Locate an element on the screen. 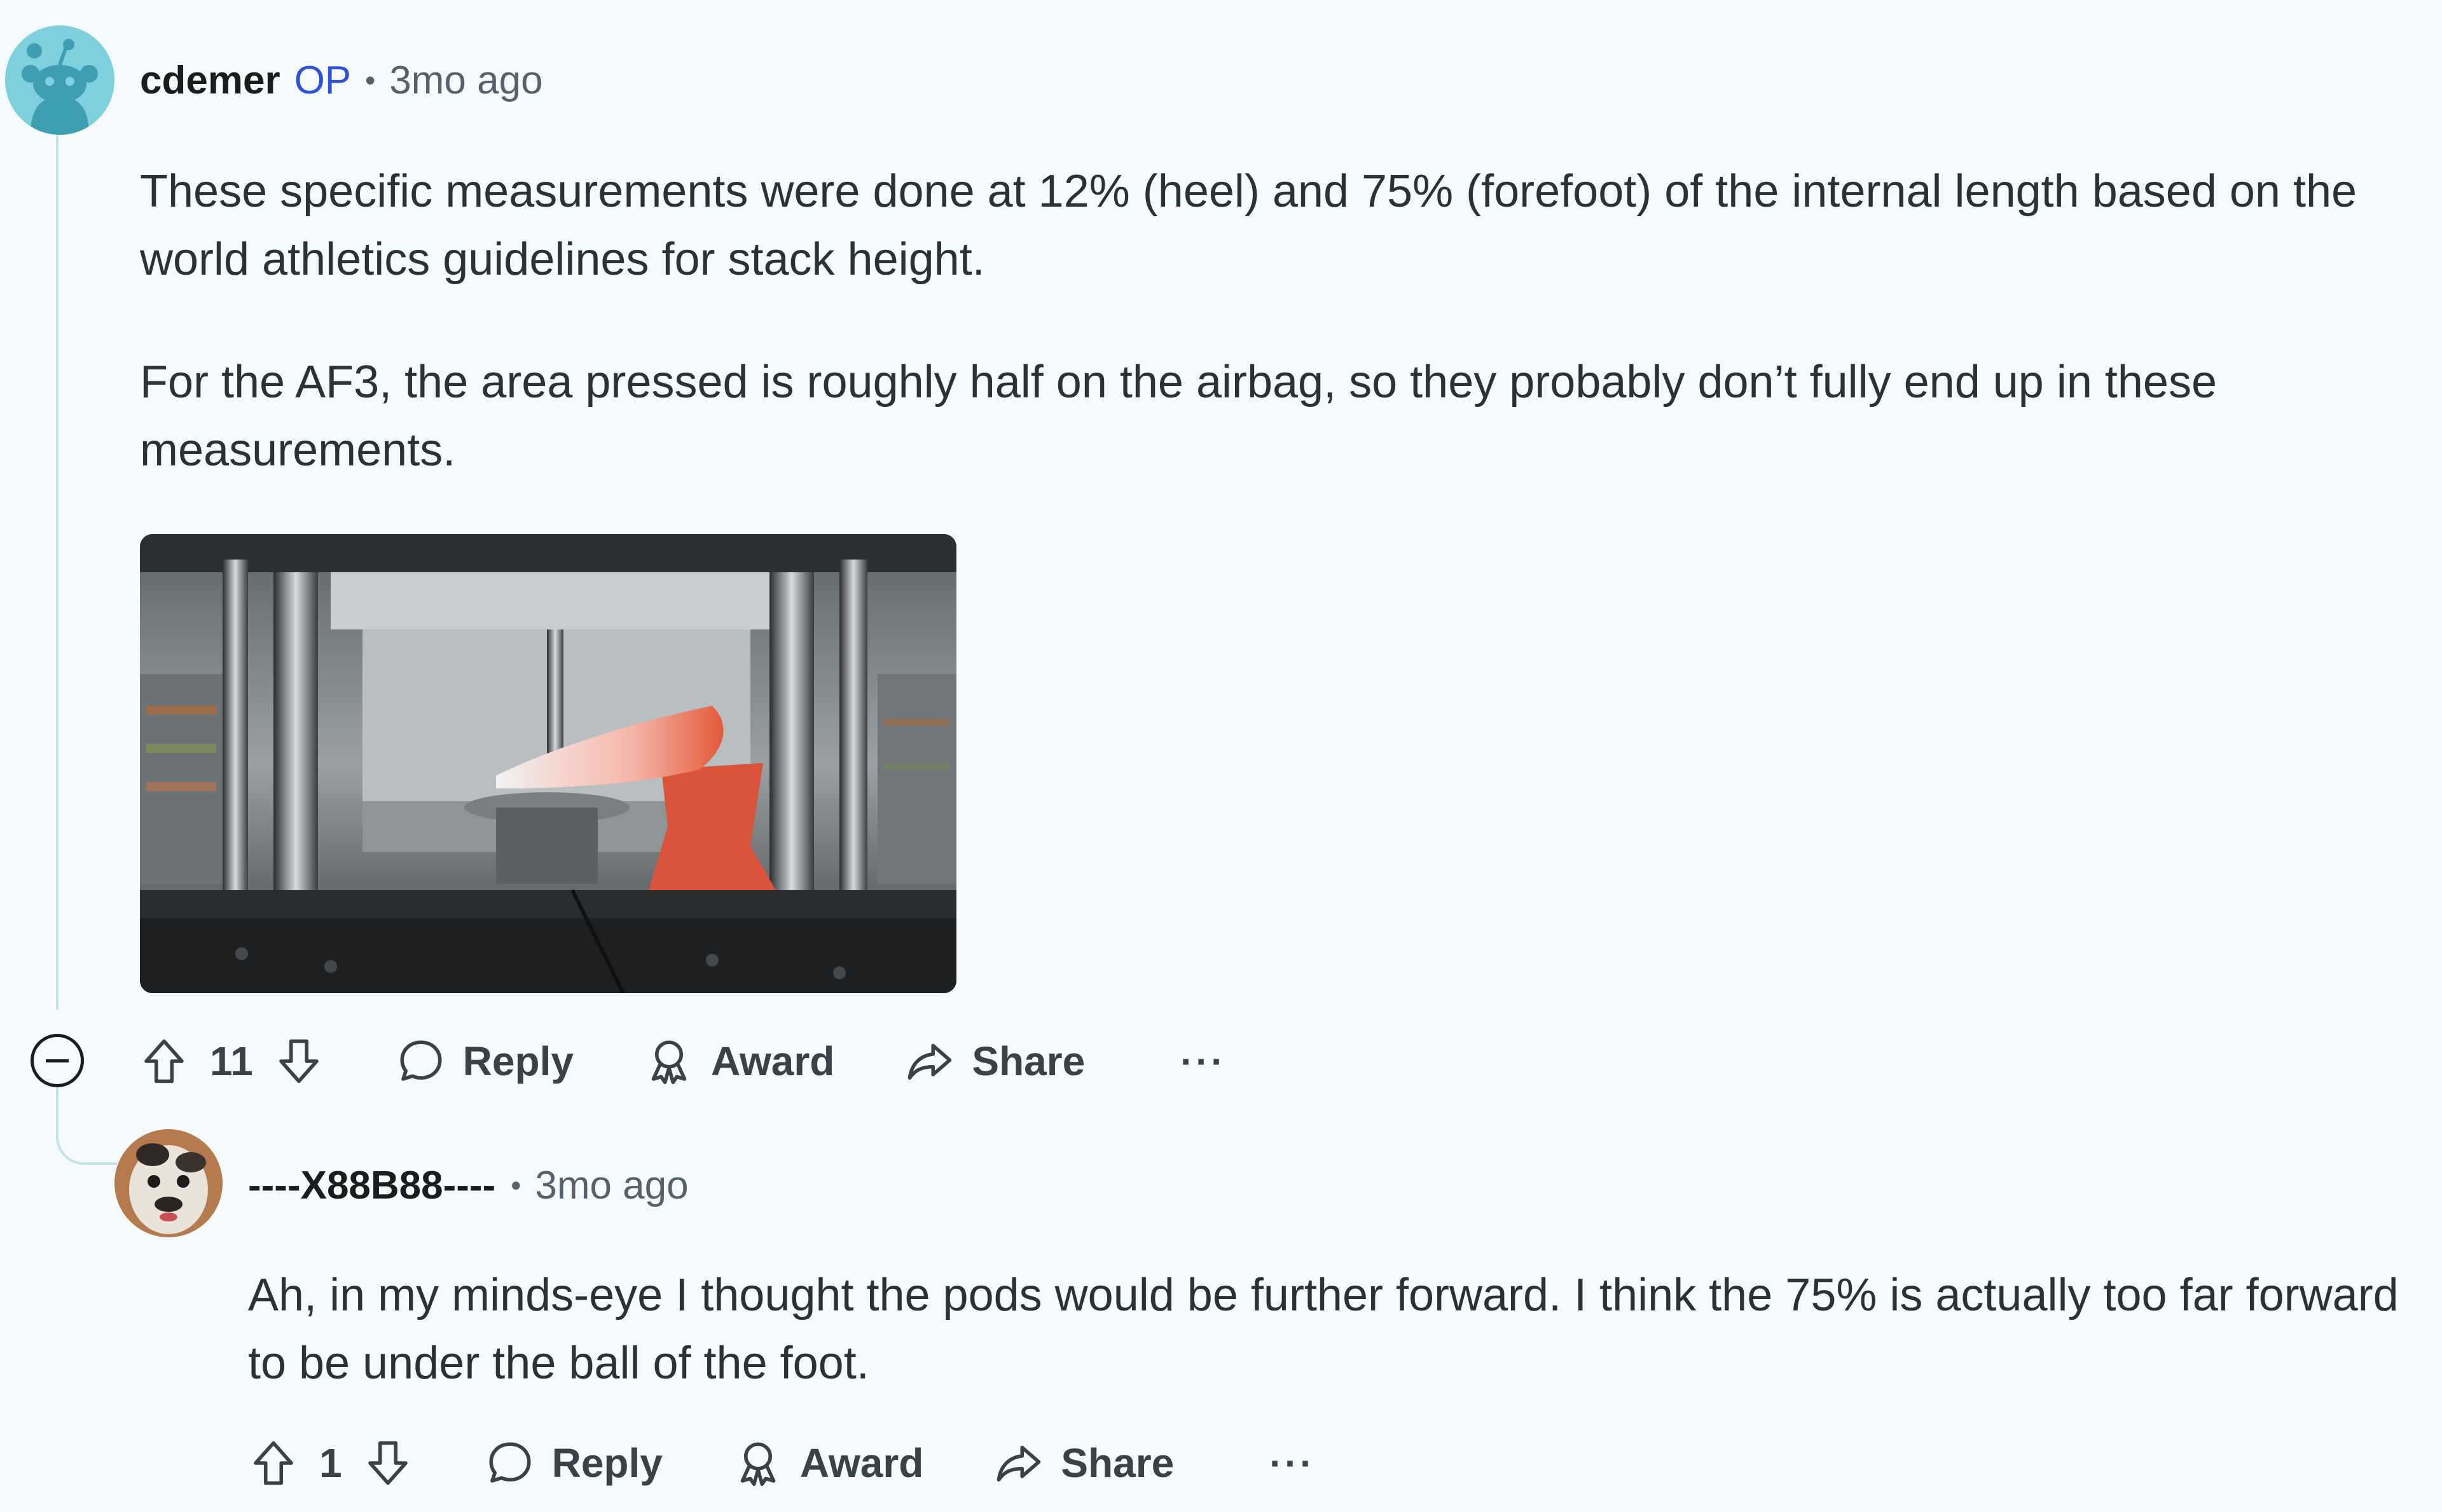  comment-image is located at coordinates (548, 763).